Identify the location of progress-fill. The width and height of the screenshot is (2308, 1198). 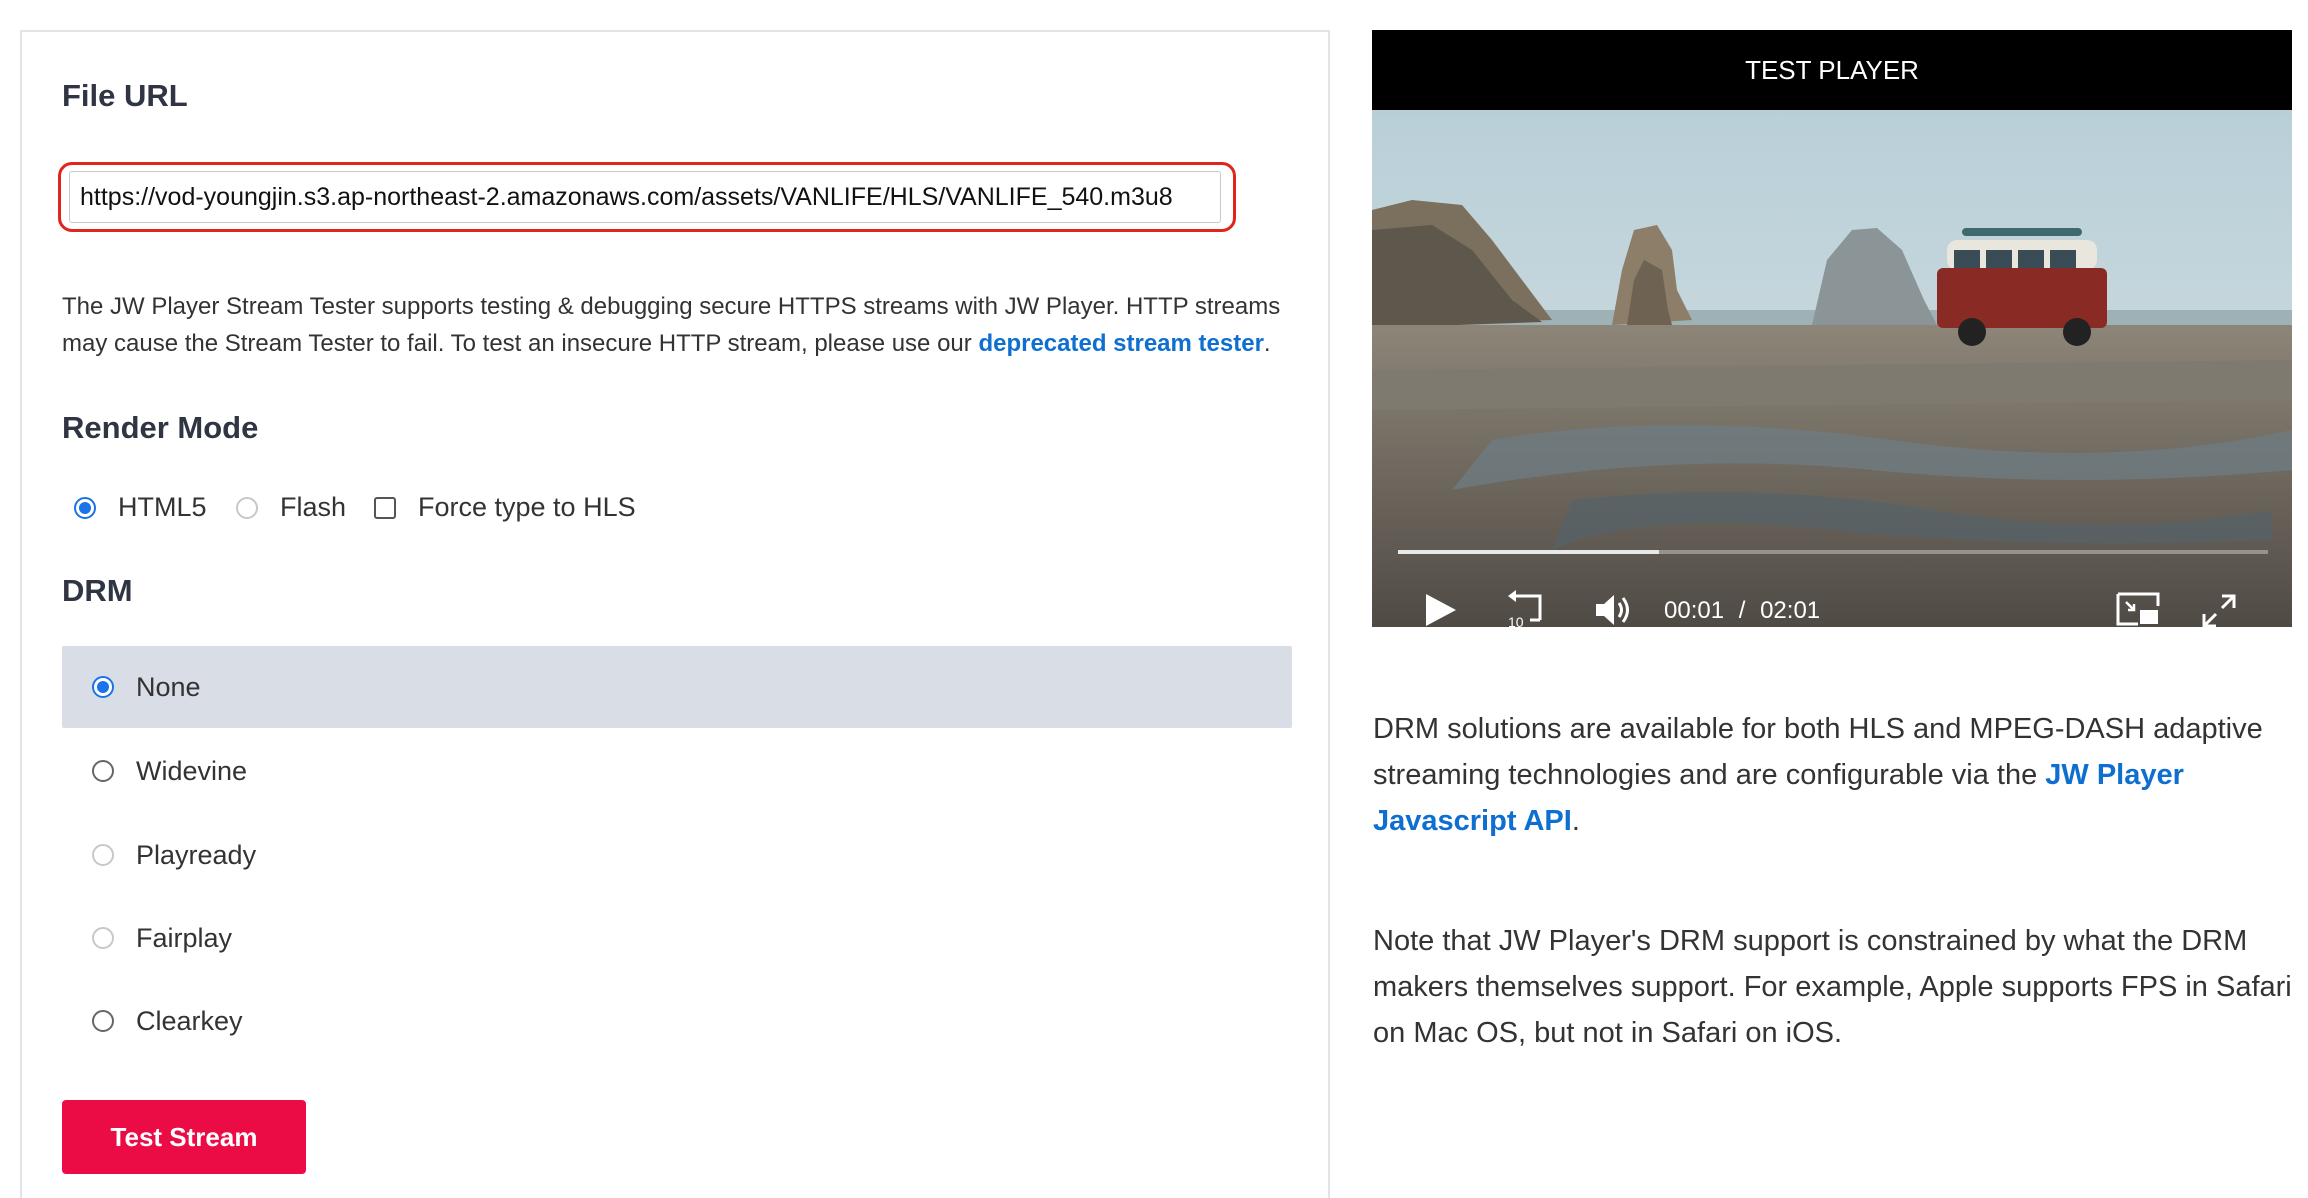
(1528, 552).